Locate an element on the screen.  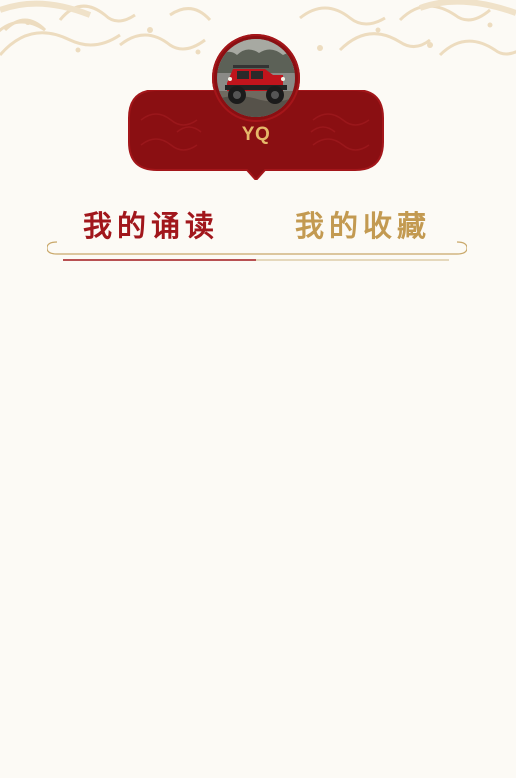
username: YQ is located at coordinates (256, 134).